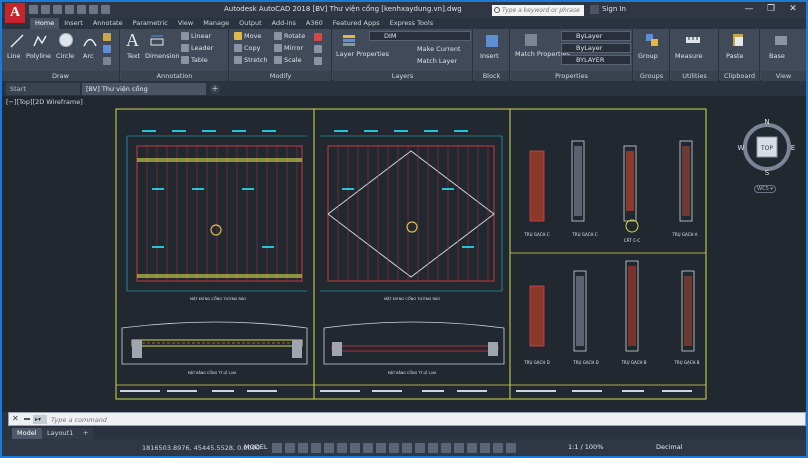 The height and width of the screenshot is (458, 808). I want to click on polar-icon, so click(316, 448).